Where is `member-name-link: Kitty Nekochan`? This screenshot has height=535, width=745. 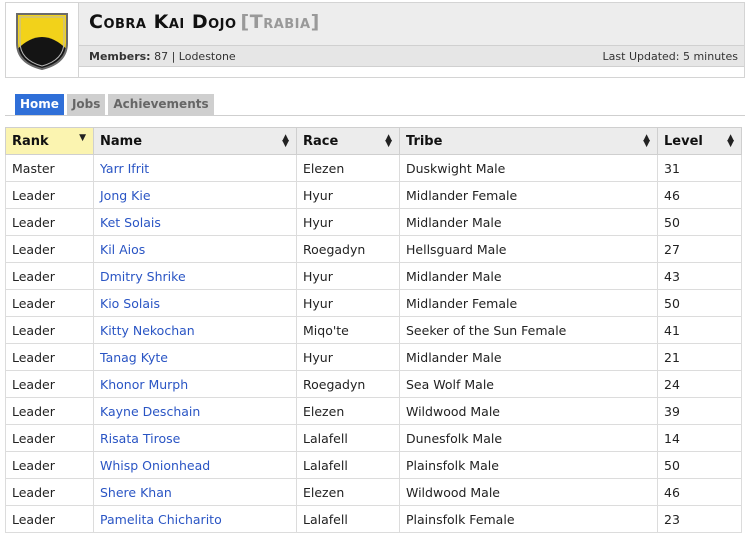
member-name-link: Kitty Nekochan is located at coordinates (147, 330).